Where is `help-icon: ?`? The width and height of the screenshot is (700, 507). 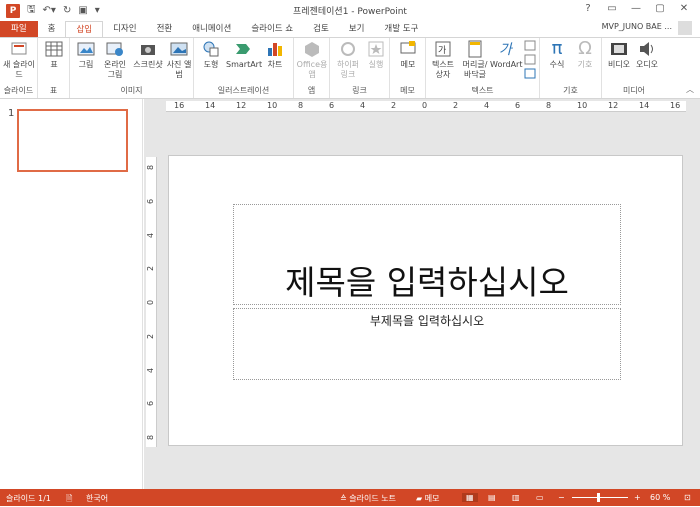
help-icon: ? is located at coordinates (588, 9).